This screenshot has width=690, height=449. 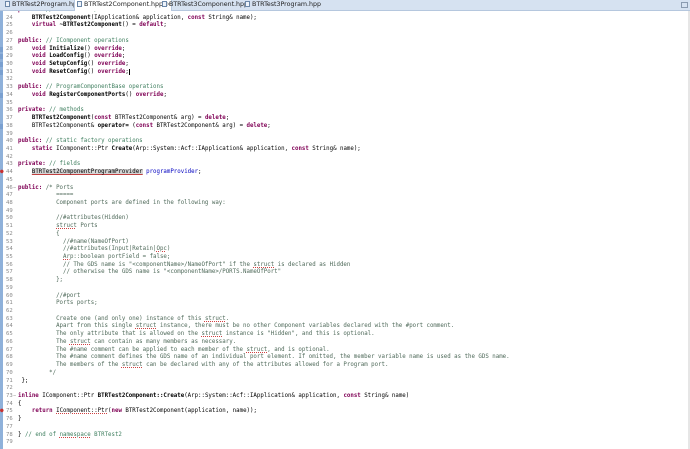 I want to click on line-number: 56, so click(x=9, y=264).